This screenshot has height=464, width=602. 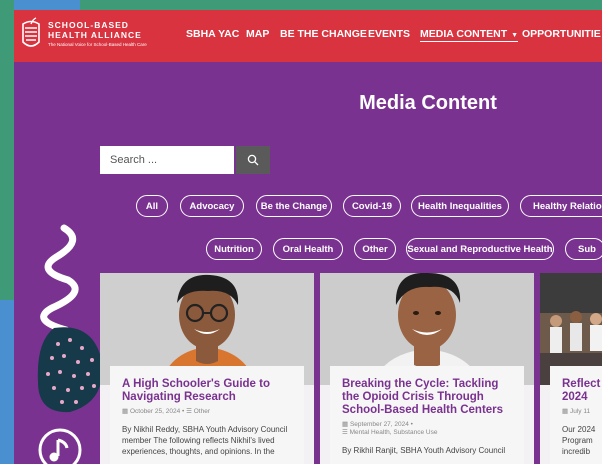 I want to click on article-meta: ▦ October 25, 2024 • ☰ Other, so click(x=166, y=411).